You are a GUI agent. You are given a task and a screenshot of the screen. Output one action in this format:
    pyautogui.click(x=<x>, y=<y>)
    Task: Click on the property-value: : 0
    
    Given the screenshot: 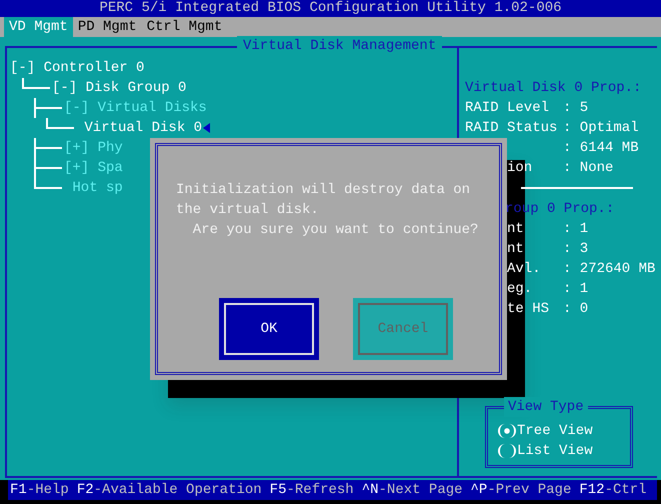 What is the action you would take?
    pyautogui.click(x=575, y=309)
    